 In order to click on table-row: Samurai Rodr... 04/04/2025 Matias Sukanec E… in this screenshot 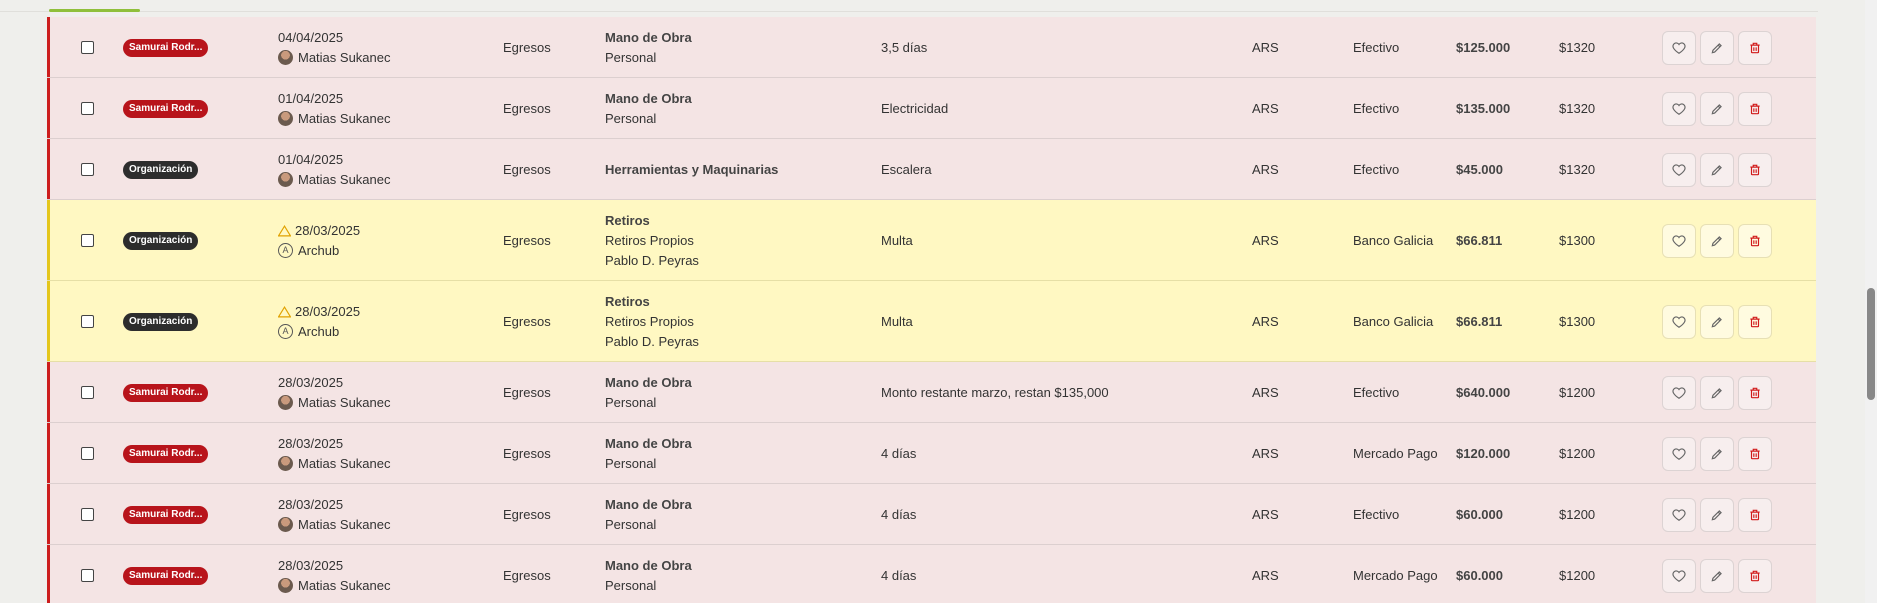, I will do `click(931, 47)`.